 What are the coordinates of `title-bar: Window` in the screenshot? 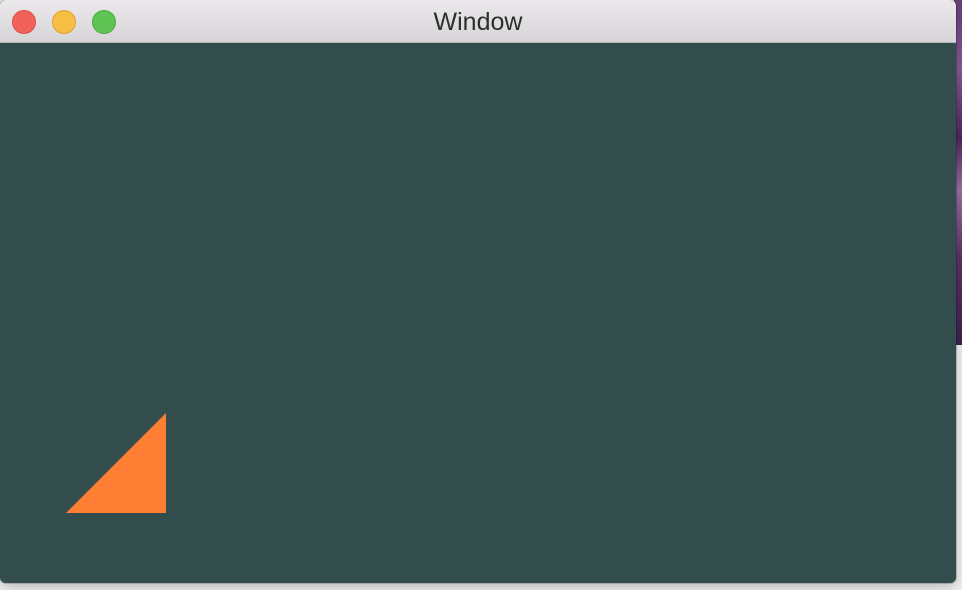 It's located at (478, 21).